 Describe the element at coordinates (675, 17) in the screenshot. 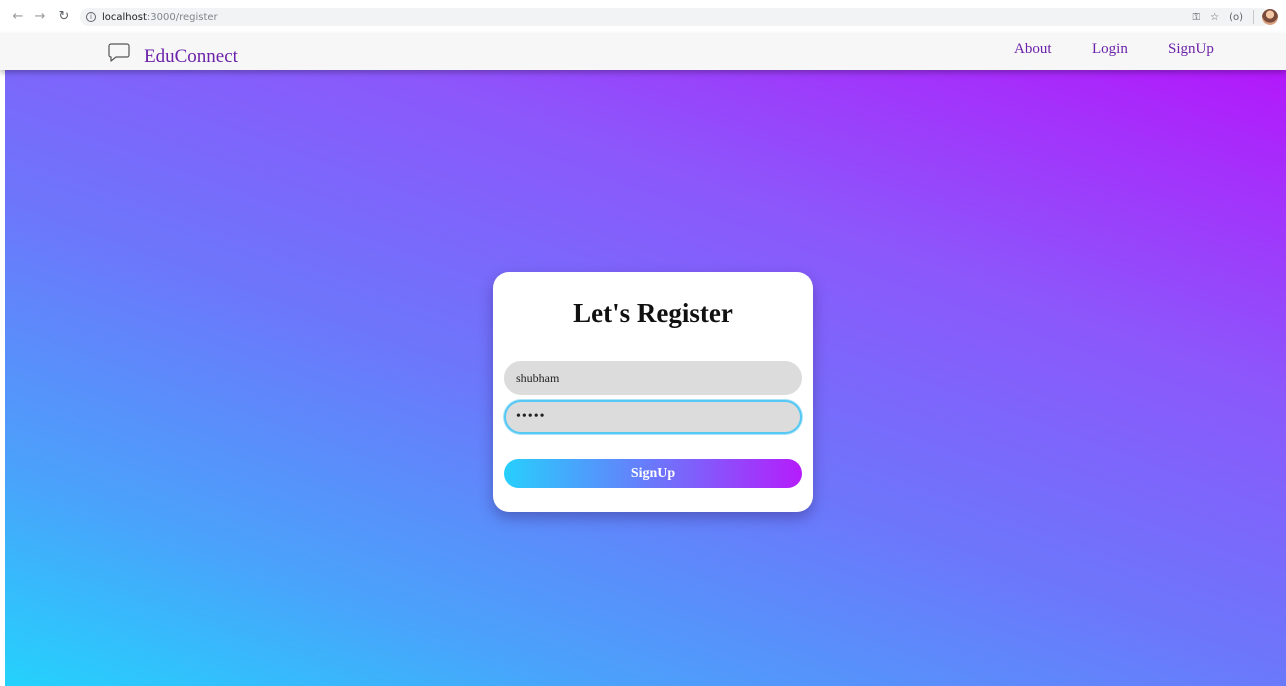

I see `address-bar: i localhost:3000/register` at that location.